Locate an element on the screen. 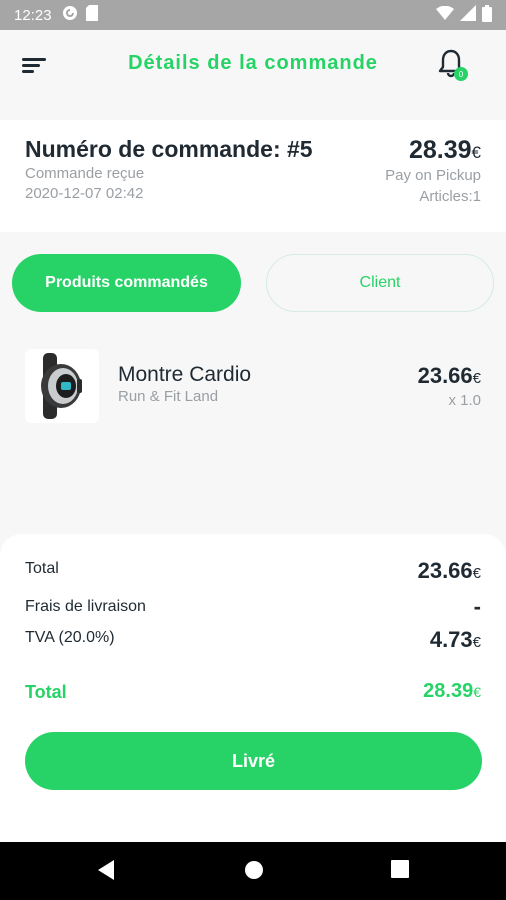 Image resolution: width=506 pixels, height=900 pixels. order-total: 28.39€ is located at coordinates (445, 150).